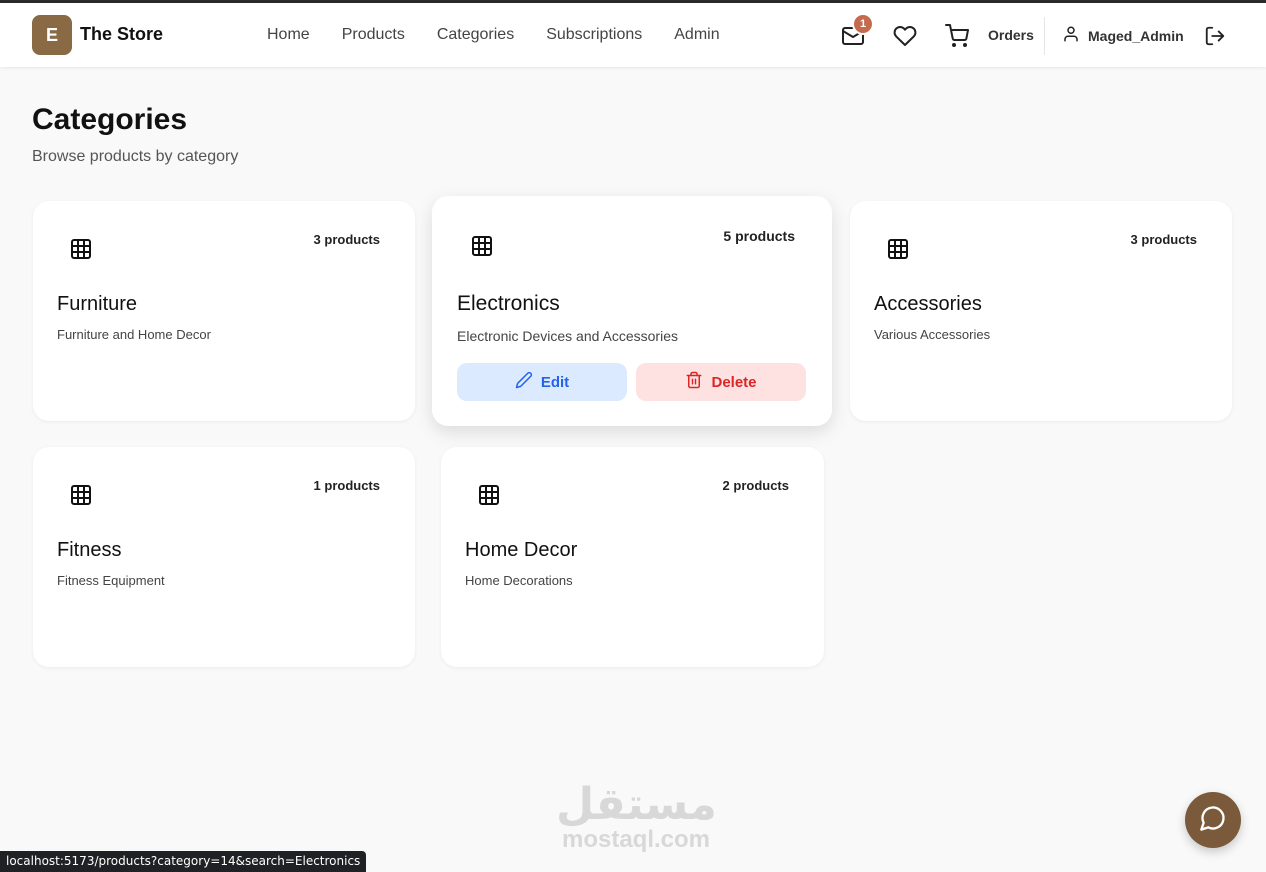 Image resolution: width=1266 pixels, height=872 pixels. Describe the element at coordinates (555, 382) in the screenshot. I see `edit-label: Edit` at that location.